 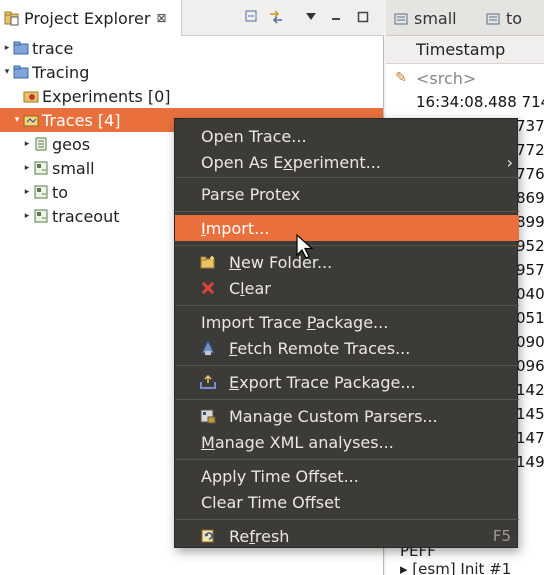 I want to click on tree-item-trace: ▸ trace, so click(x=191, y=48).